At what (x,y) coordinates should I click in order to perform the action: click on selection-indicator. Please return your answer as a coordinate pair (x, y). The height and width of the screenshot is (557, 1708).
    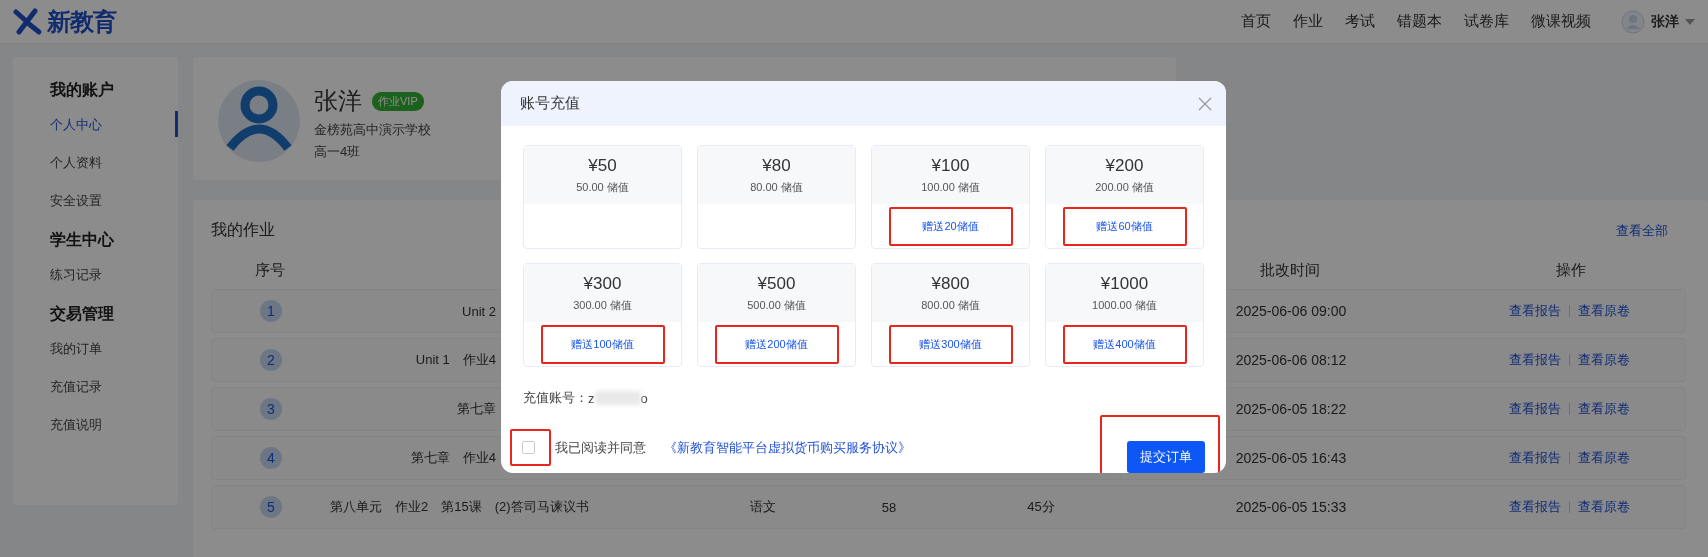
    Looking at the image, I should click on (176, 124).